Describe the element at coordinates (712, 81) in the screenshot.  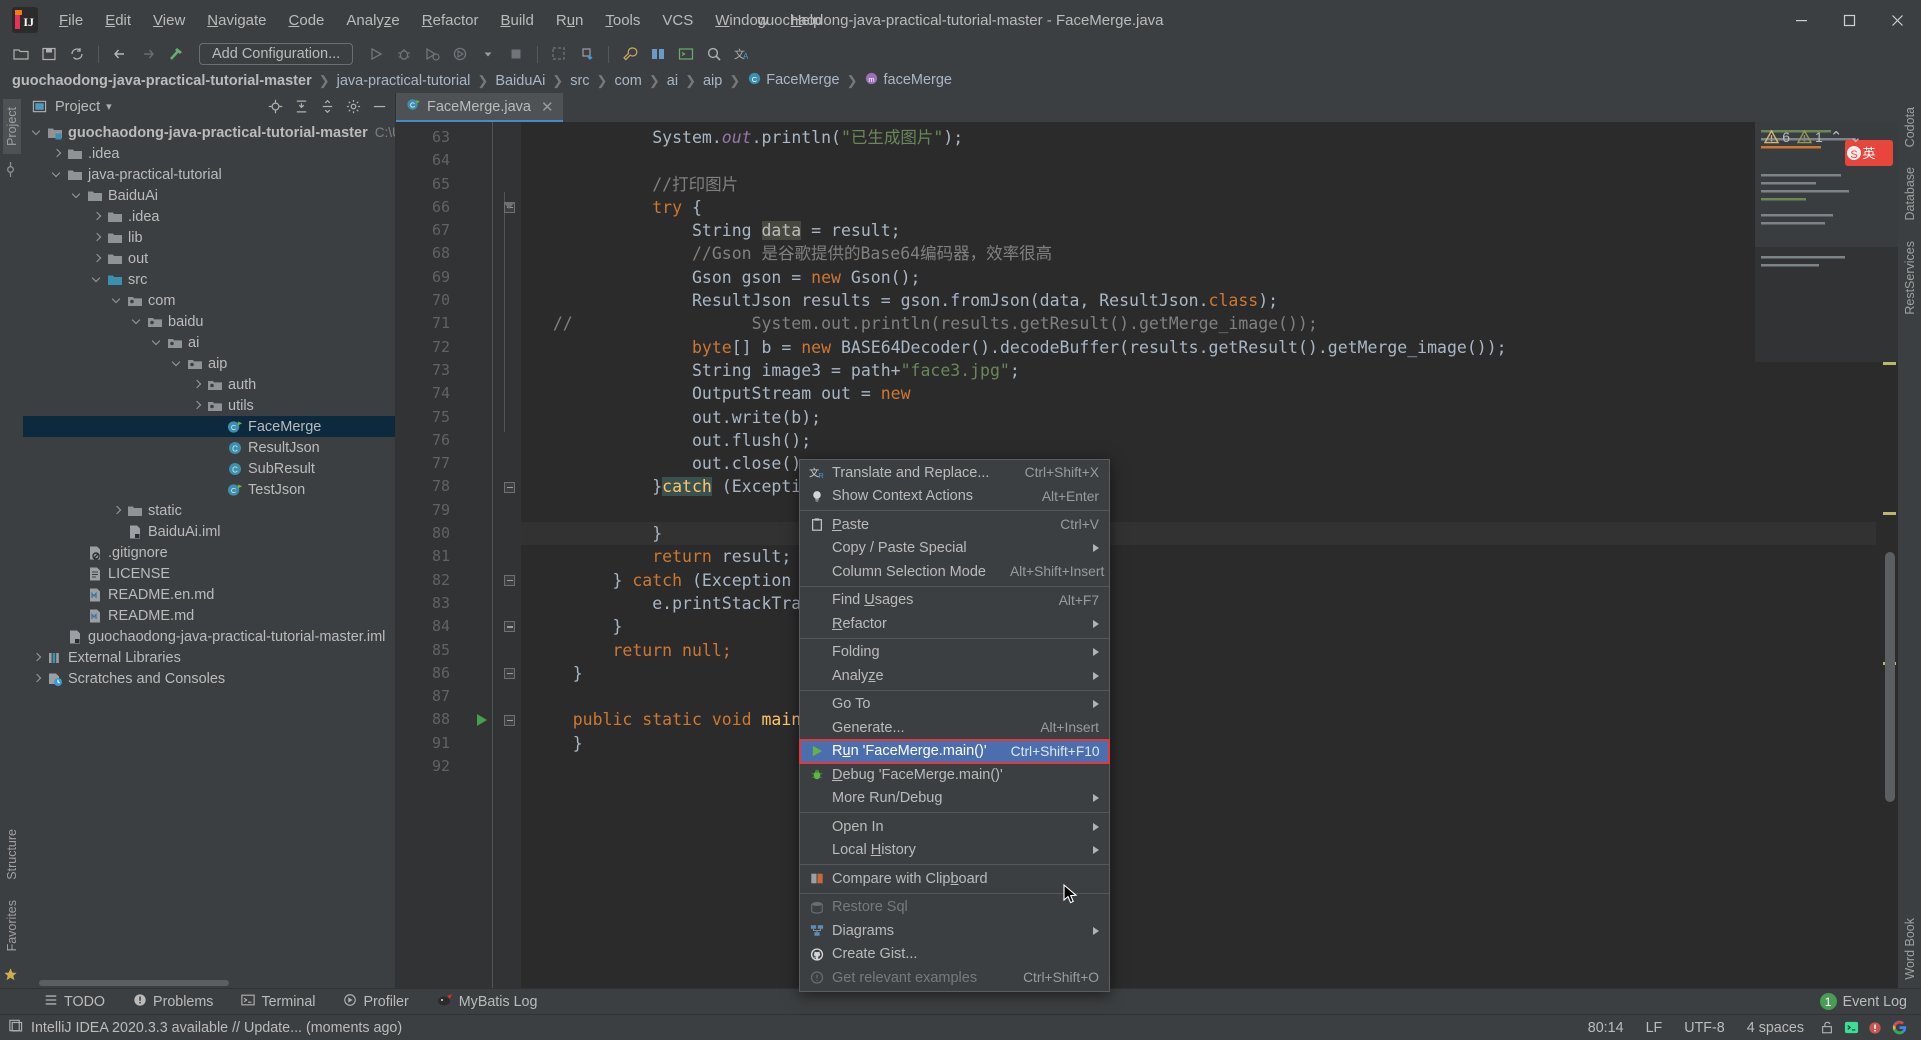
I see `breadcrumb-item-aip: aip` at that location.